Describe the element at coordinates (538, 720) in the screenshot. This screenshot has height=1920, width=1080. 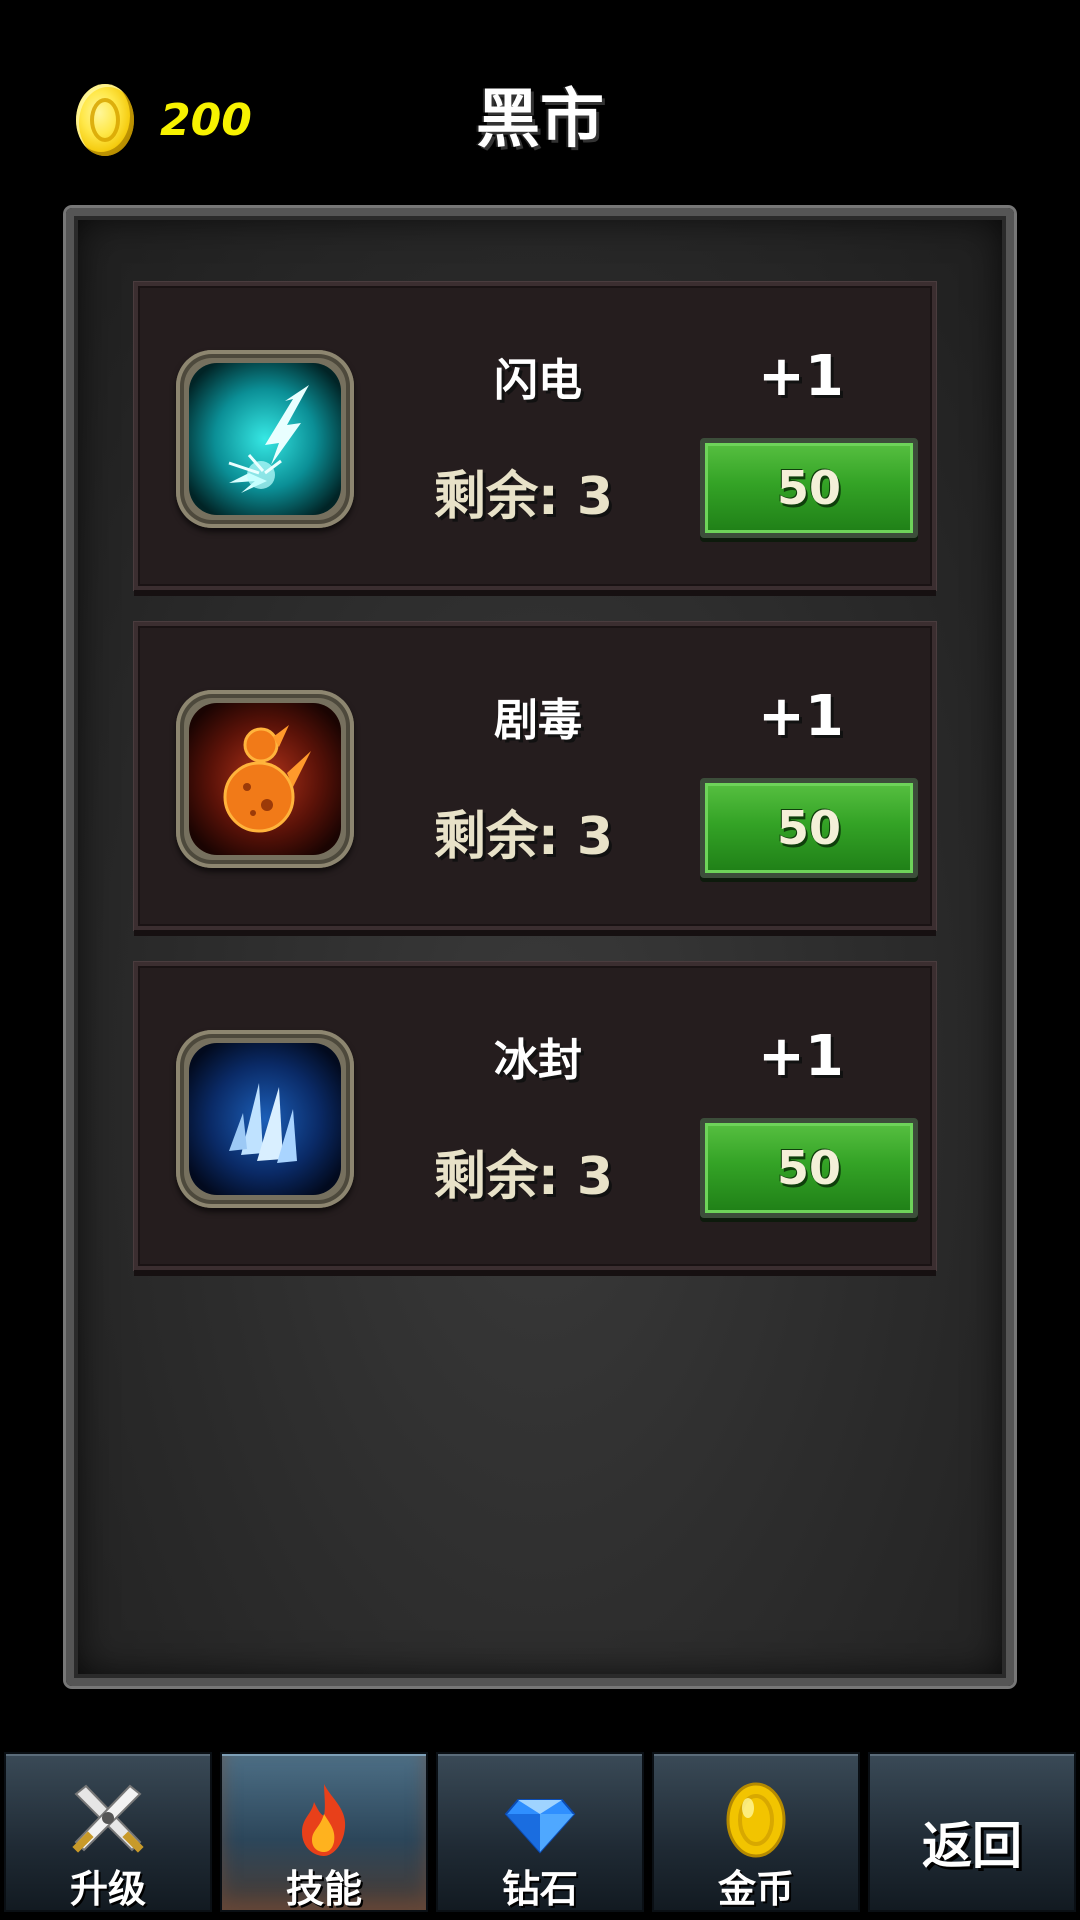
I see `skill-name: 剧毒` at that location.